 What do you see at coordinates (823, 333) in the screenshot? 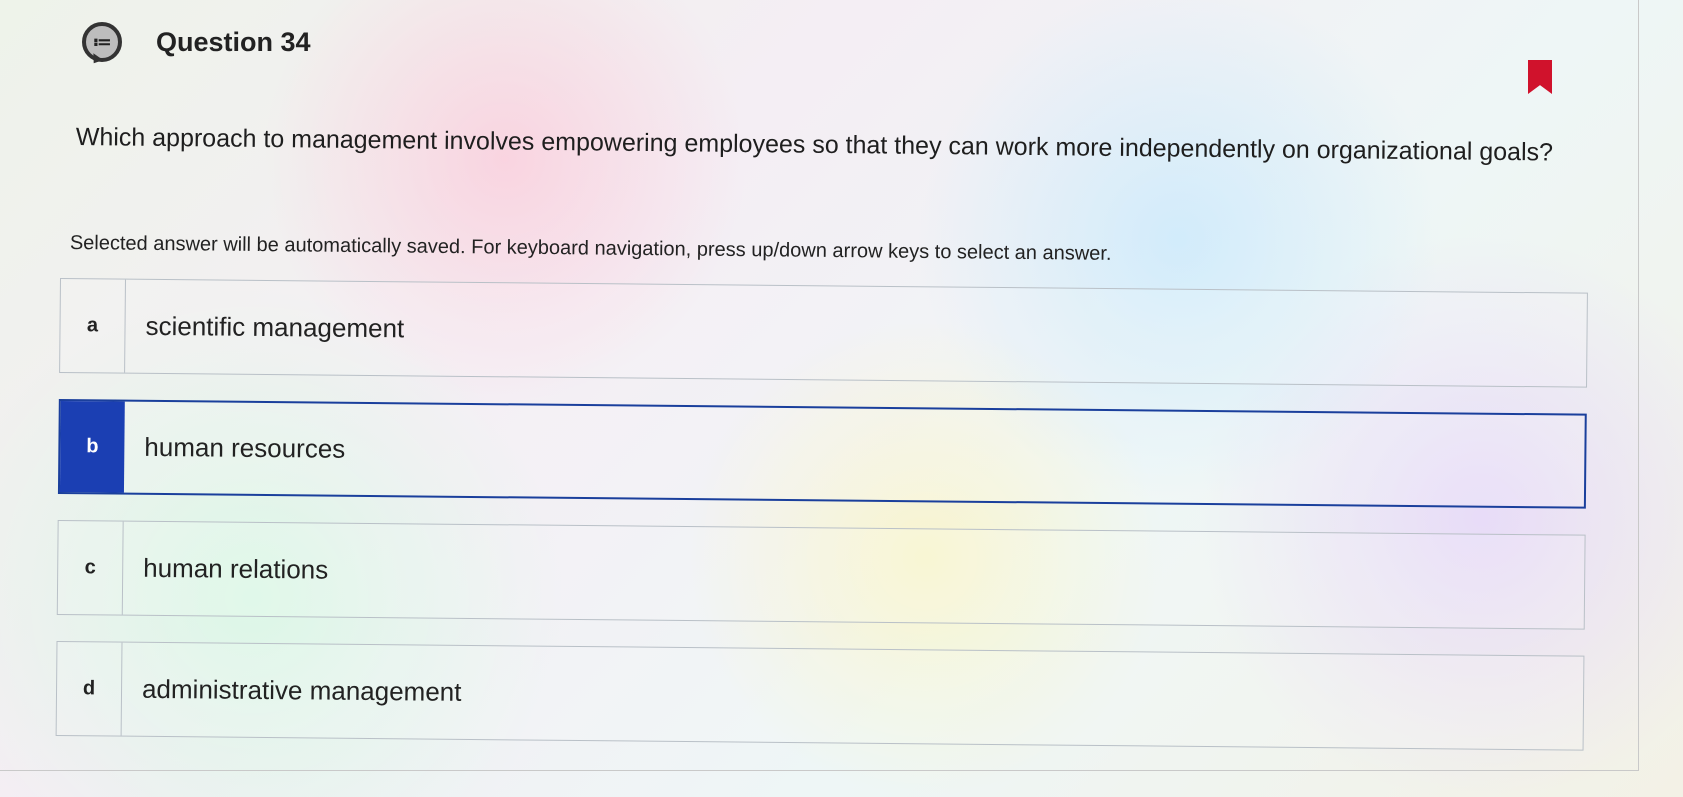
I see `answer-option-a: a scientific management` at bounding box center [823, 333].